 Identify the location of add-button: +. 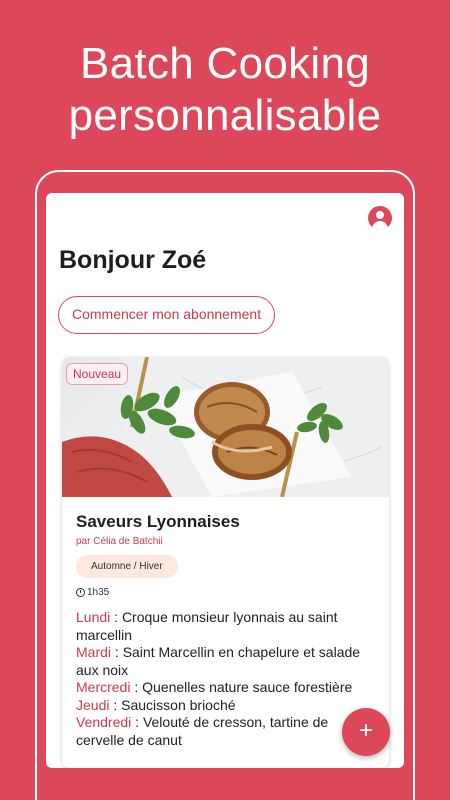
(366, 732).